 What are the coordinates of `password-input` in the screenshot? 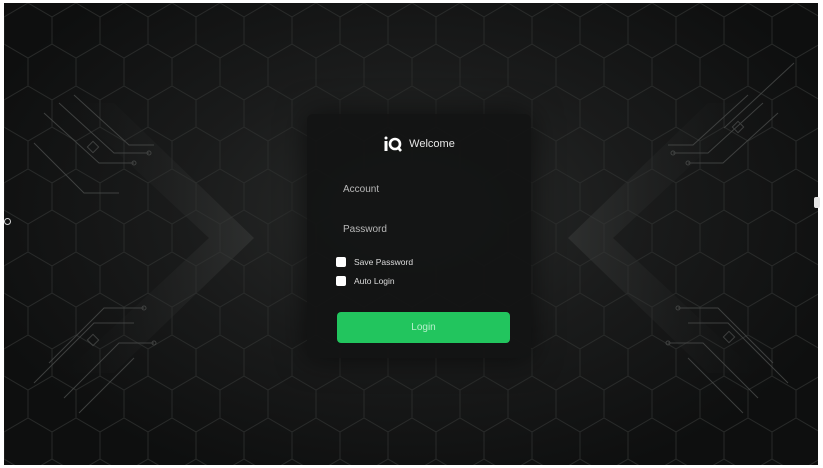 It's located at (419, 229).